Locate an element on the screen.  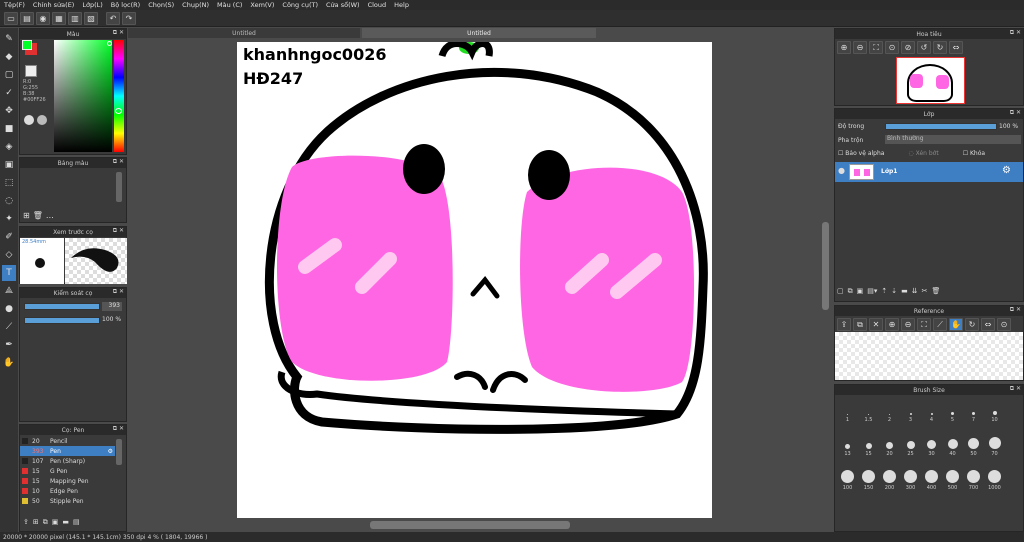
brush-size-option: 100 is located at coordinates (847, 475).